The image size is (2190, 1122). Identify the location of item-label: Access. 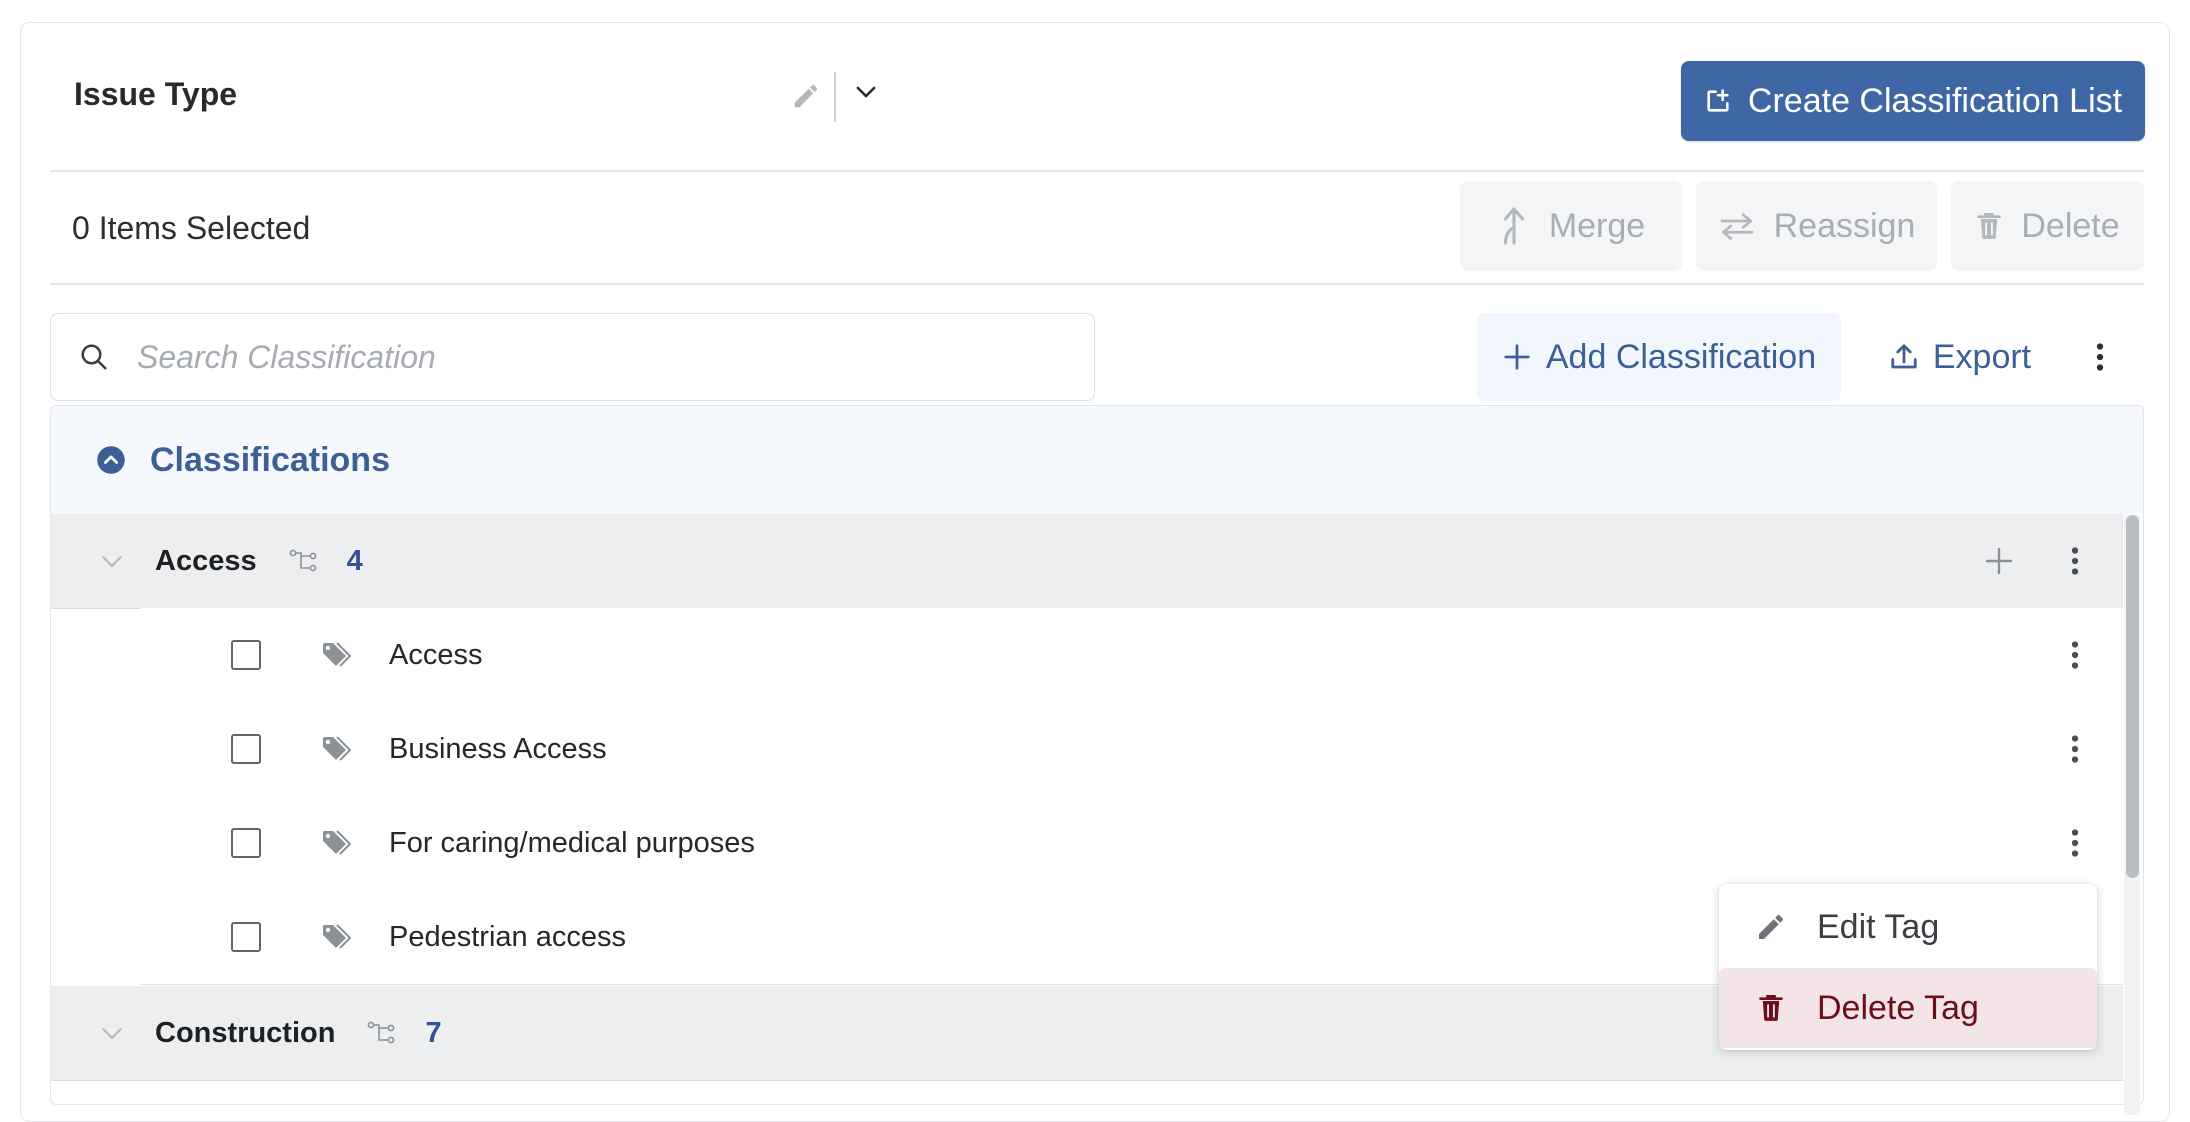
(436, 654).